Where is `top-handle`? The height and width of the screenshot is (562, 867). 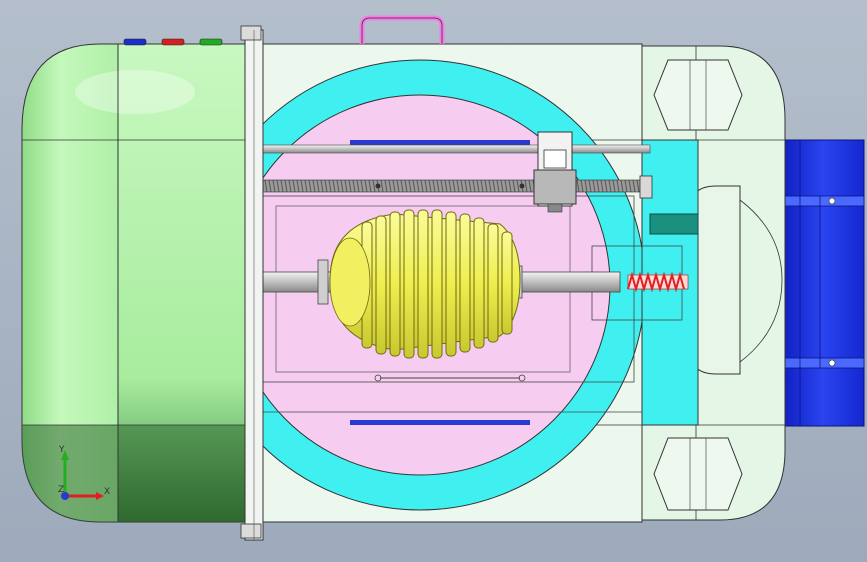
top-handle is located at coordinates (402, 29).